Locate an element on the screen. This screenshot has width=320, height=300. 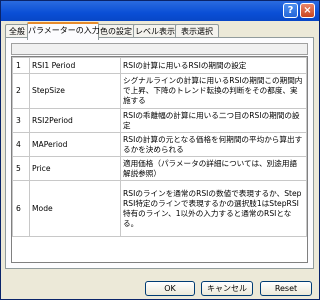
table-row: 1 RSI1 Period RSIの計算に用いるRSIの期間の設定 is located at coordinates (159, 65).